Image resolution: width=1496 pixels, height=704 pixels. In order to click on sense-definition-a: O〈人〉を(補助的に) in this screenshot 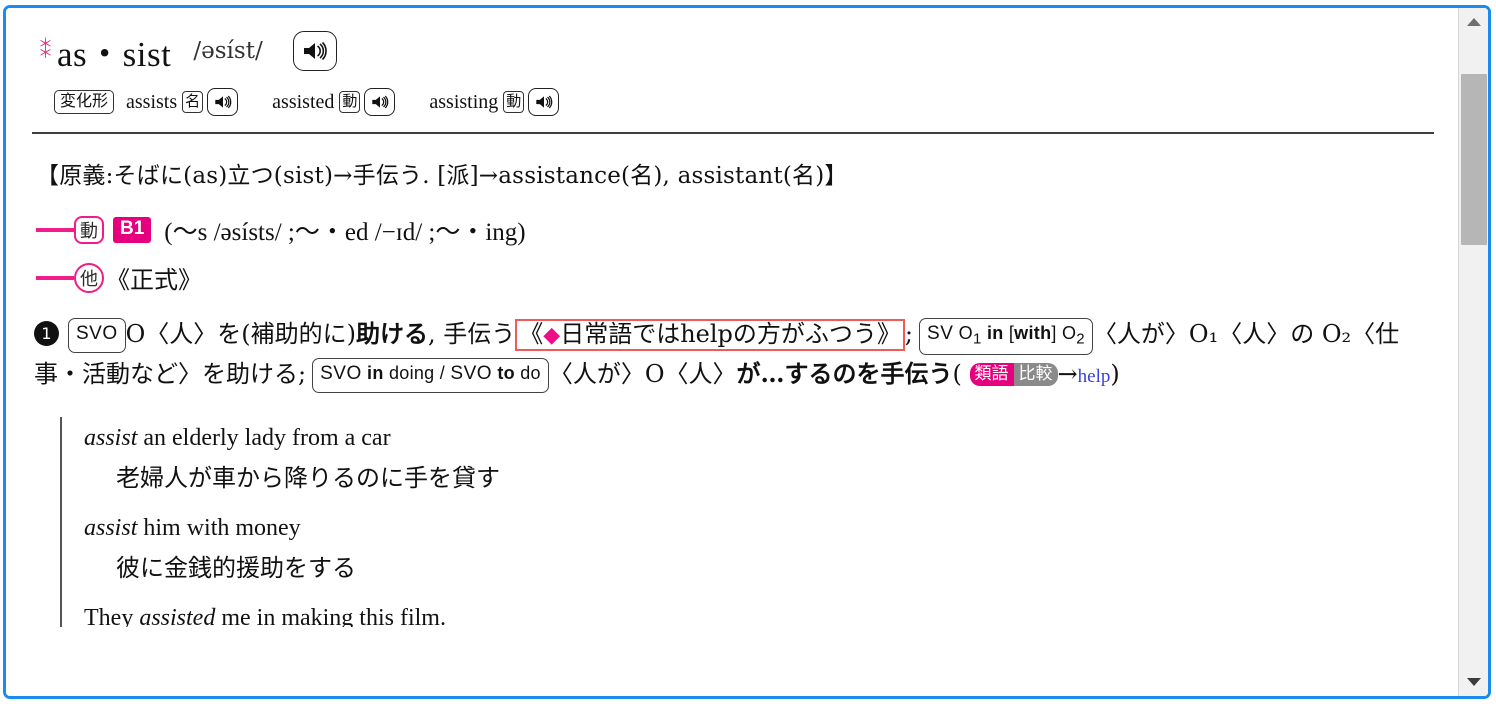, I will do `click(241, 334)`.